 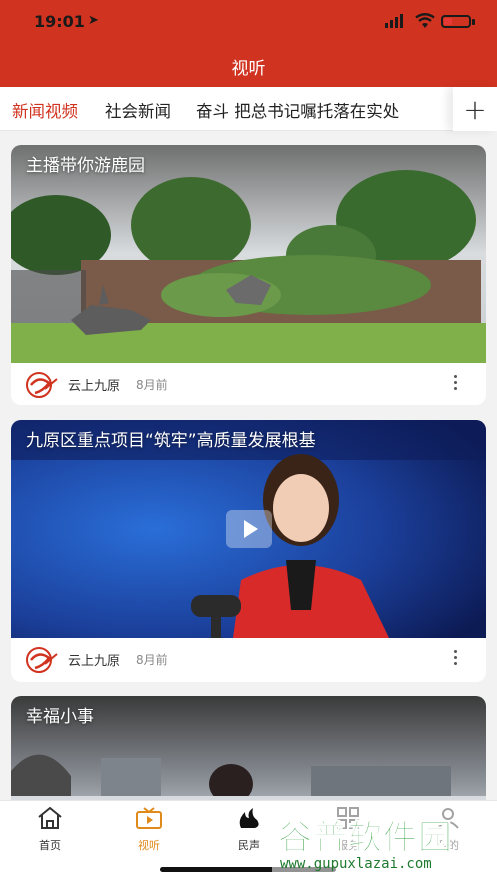 What do you see at coordinates (249, 818) in the screenshot?
I see `flame-icon` at bounding box center [249, 818].